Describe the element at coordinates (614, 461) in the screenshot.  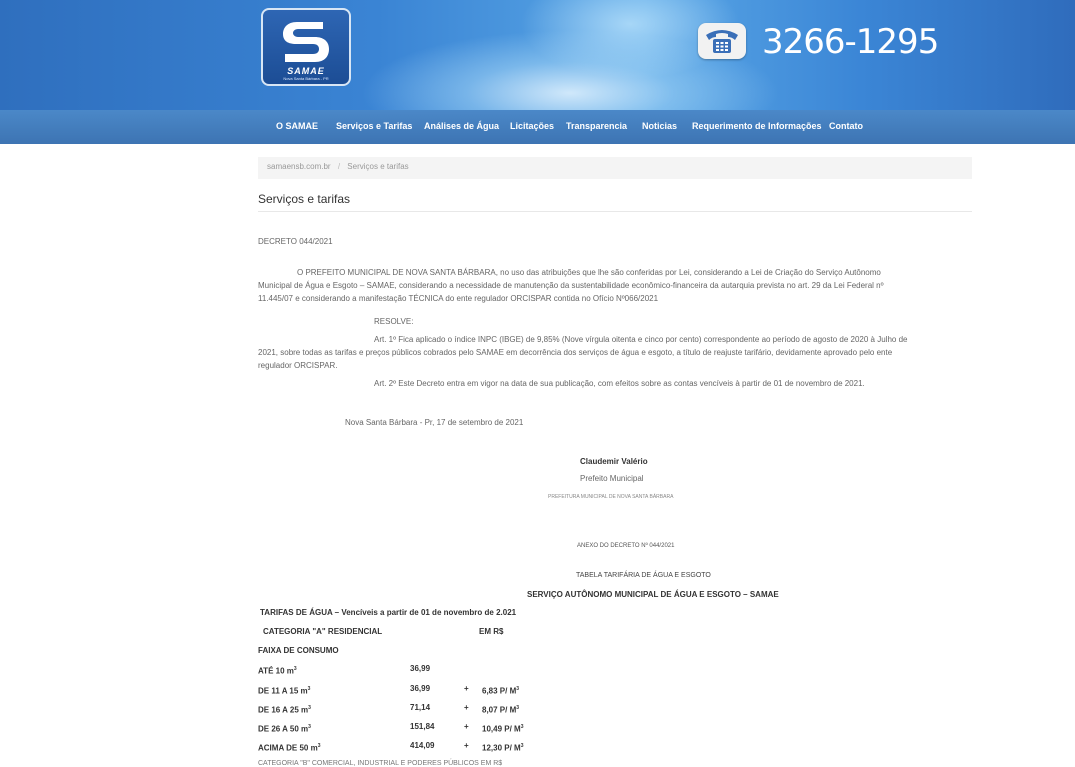
I see `signer-name: Claudemir Valério` at that location.